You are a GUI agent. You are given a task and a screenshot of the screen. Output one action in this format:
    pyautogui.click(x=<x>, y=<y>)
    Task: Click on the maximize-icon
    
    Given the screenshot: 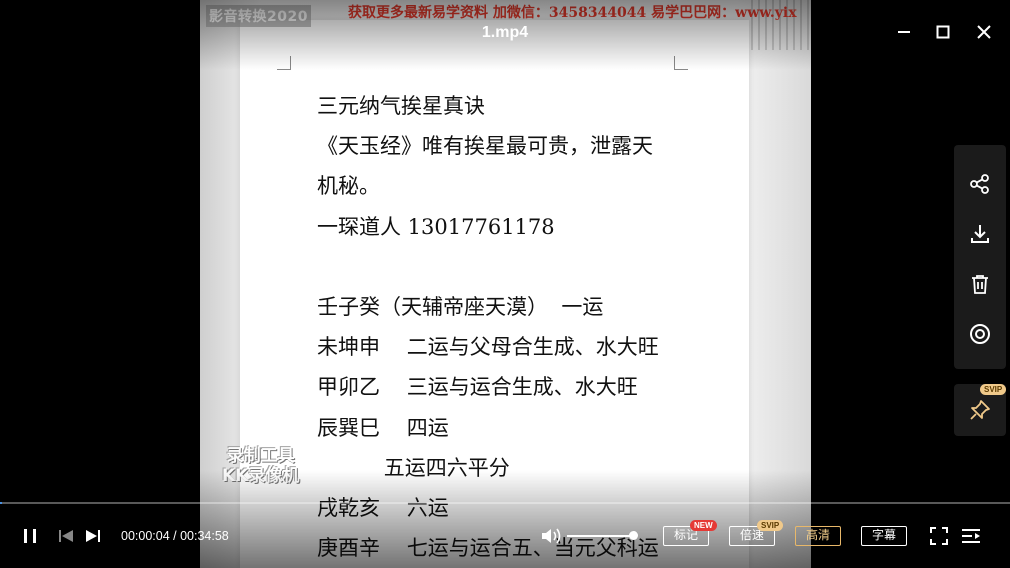 What is the action you would take?
    pyautogui.click(x=943, y=32)
    